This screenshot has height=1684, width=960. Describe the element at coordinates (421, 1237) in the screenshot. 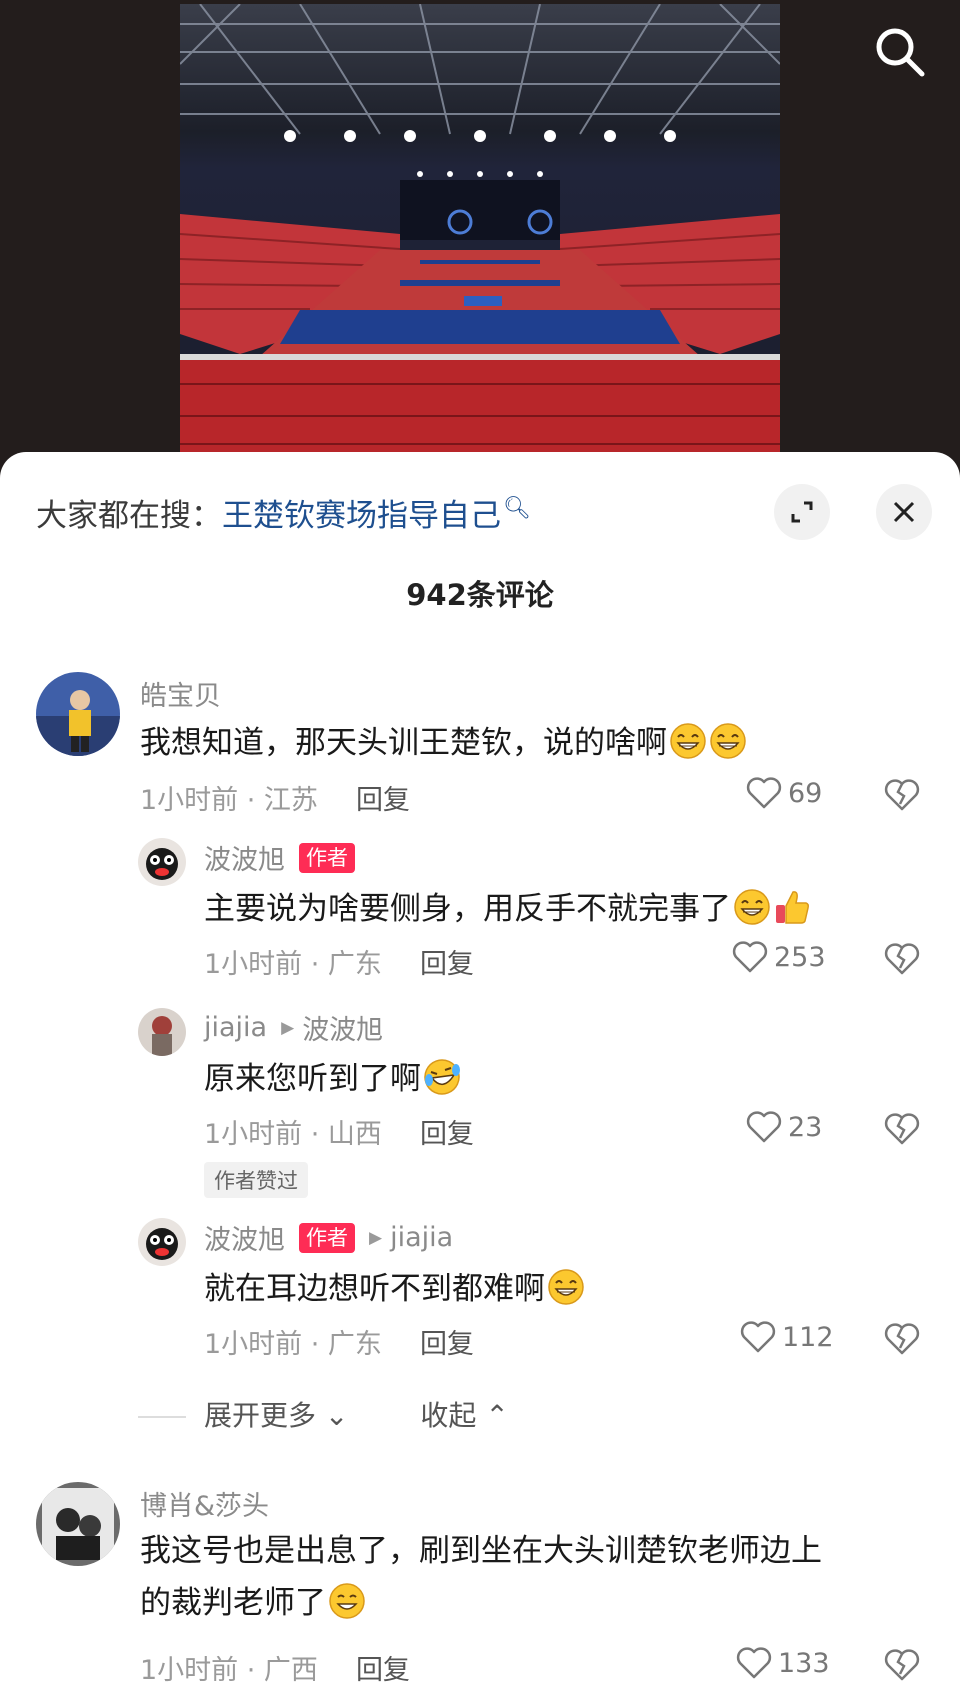

I see `reply-to-username: jiajia` at that location.